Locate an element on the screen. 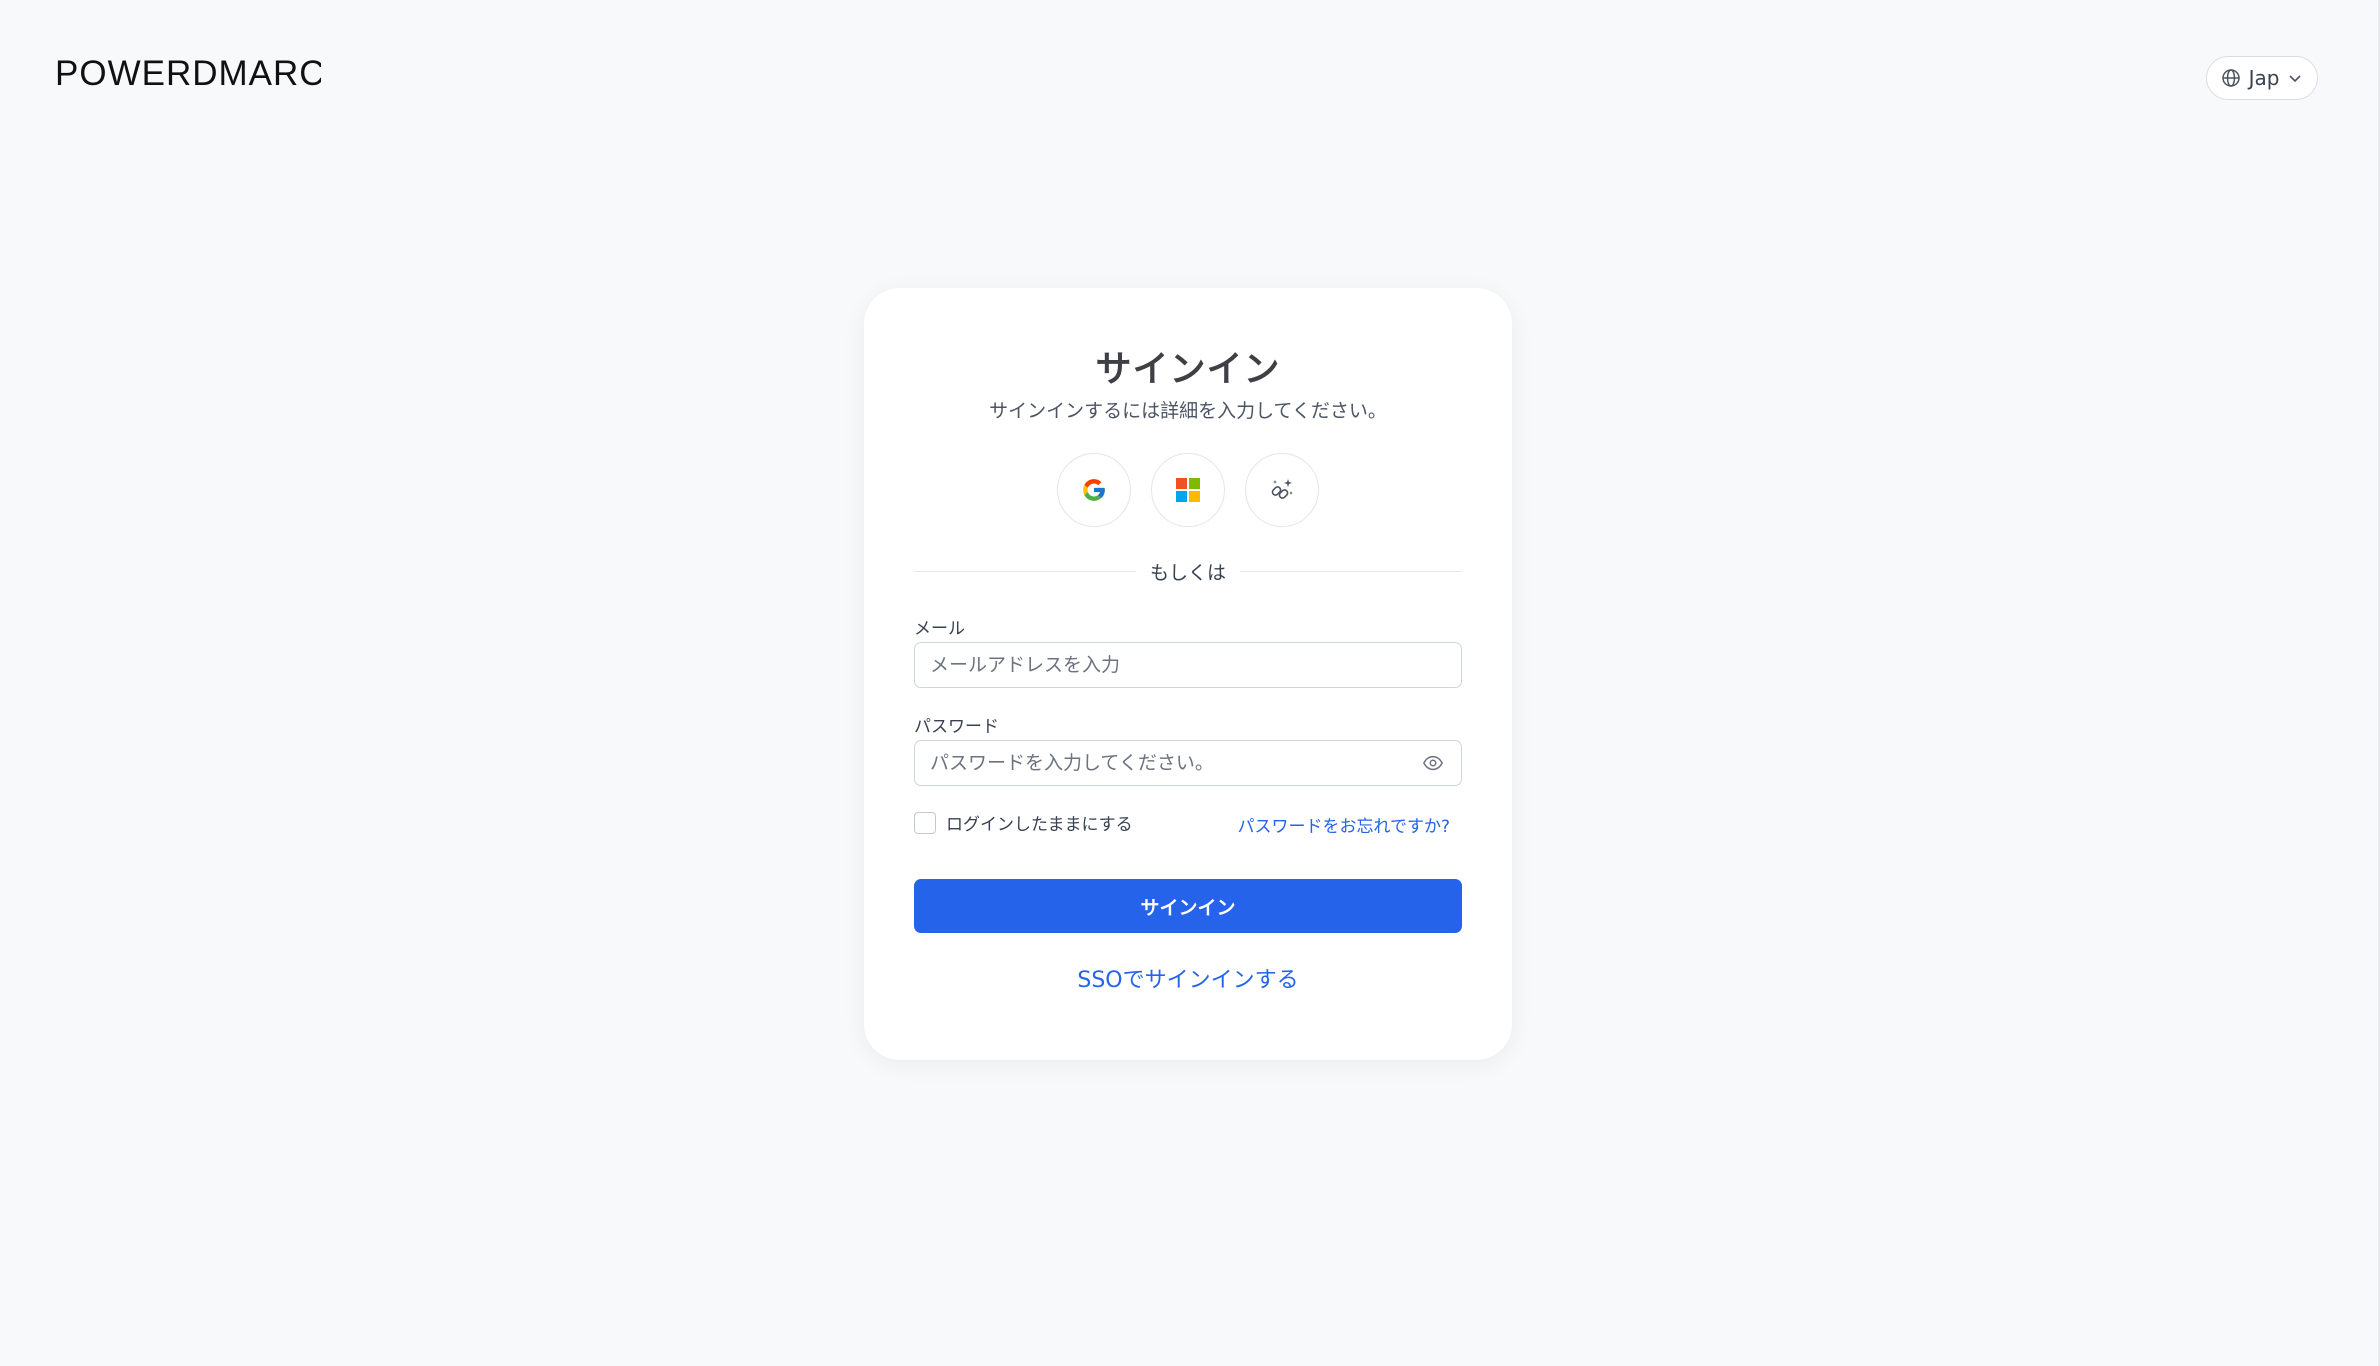  divider-text: もしくは is located at coordinates (1188, 572).